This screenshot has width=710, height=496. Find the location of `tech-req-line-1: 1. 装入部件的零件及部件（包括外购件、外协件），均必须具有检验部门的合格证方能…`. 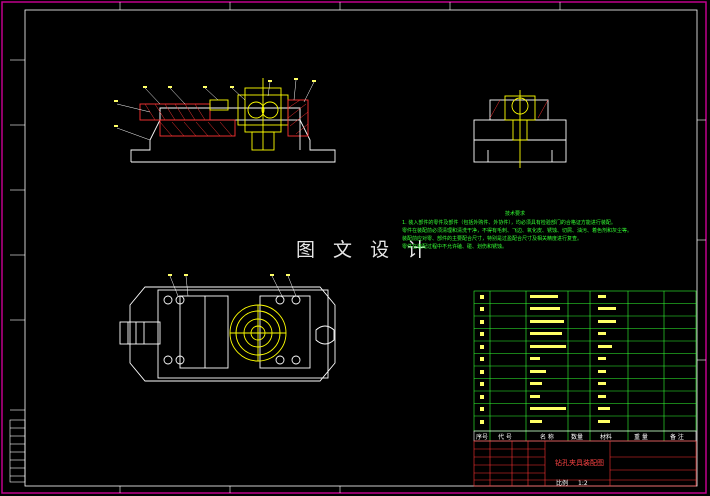

tech-req-line-1: 1. 装入部件的零件及部件（包括外购件、外协件），均必须具有检验部门的合格证方能… is located at coordinates (509, 222).